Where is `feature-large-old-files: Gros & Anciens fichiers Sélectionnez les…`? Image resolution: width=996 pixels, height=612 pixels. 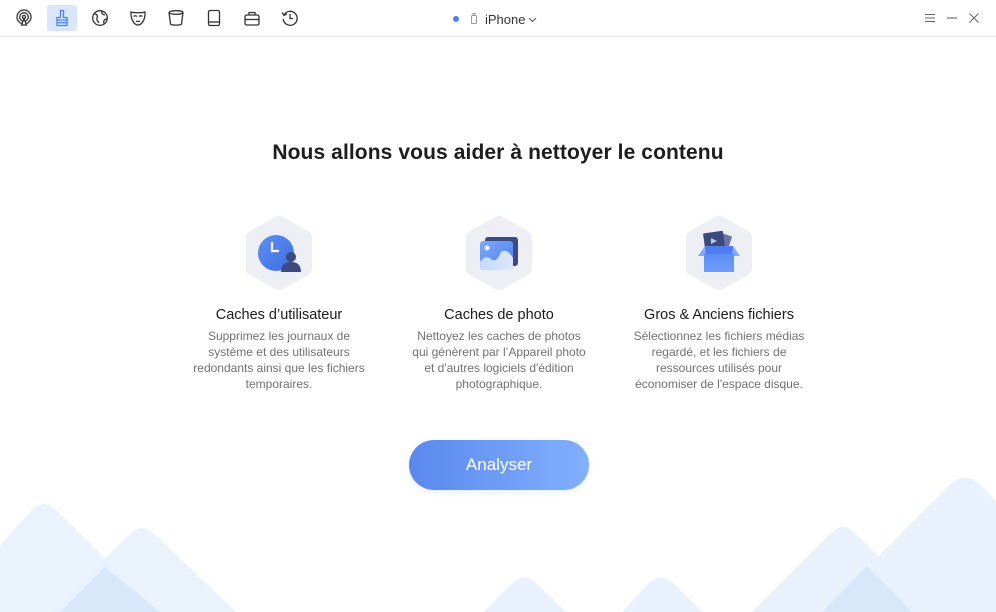 feature-large-old-files: Gros & Anciens fichiers Sélectionnez les… is located at coordinates (719, 303).